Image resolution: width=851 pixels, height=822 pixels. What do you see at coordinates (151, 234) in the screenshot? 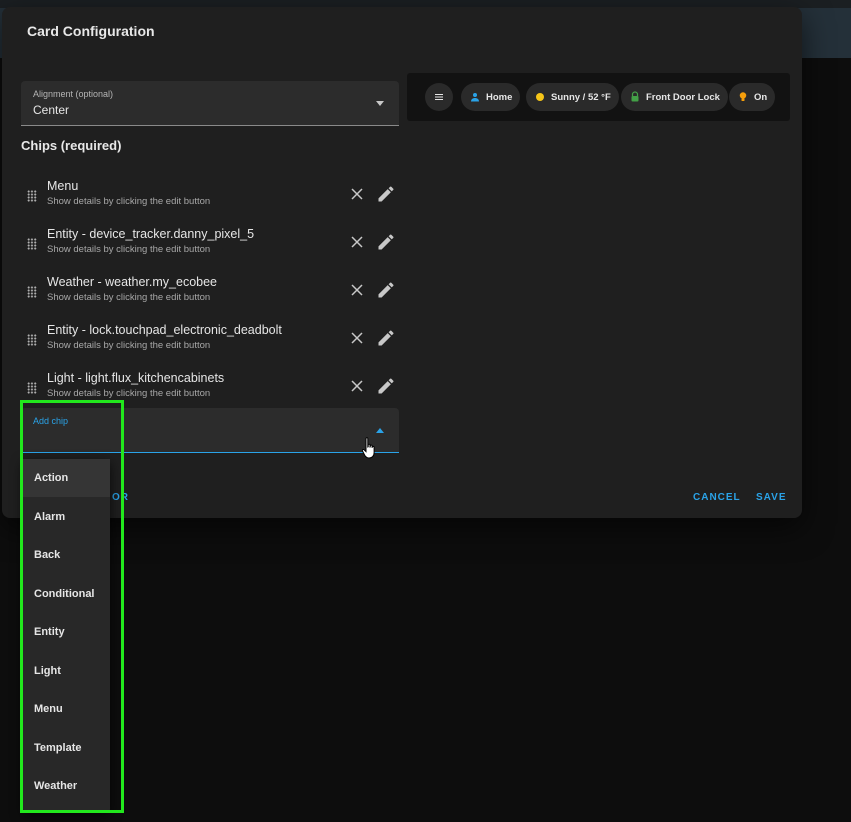
I see `chip-name: Entity - device_tracker.danny_pixel_5` at bounding box center [151, 234].